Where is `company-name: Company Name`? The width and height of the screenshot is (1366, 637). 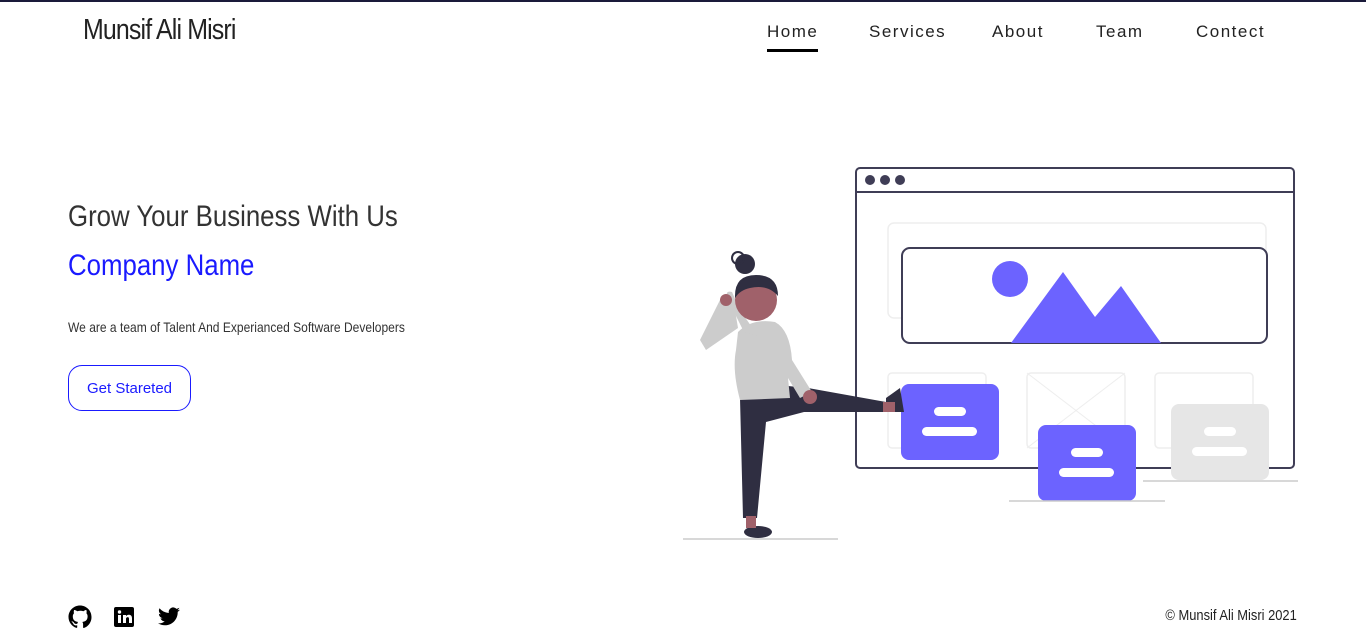 company-name: Company Name is located at coordinates (161, 265).